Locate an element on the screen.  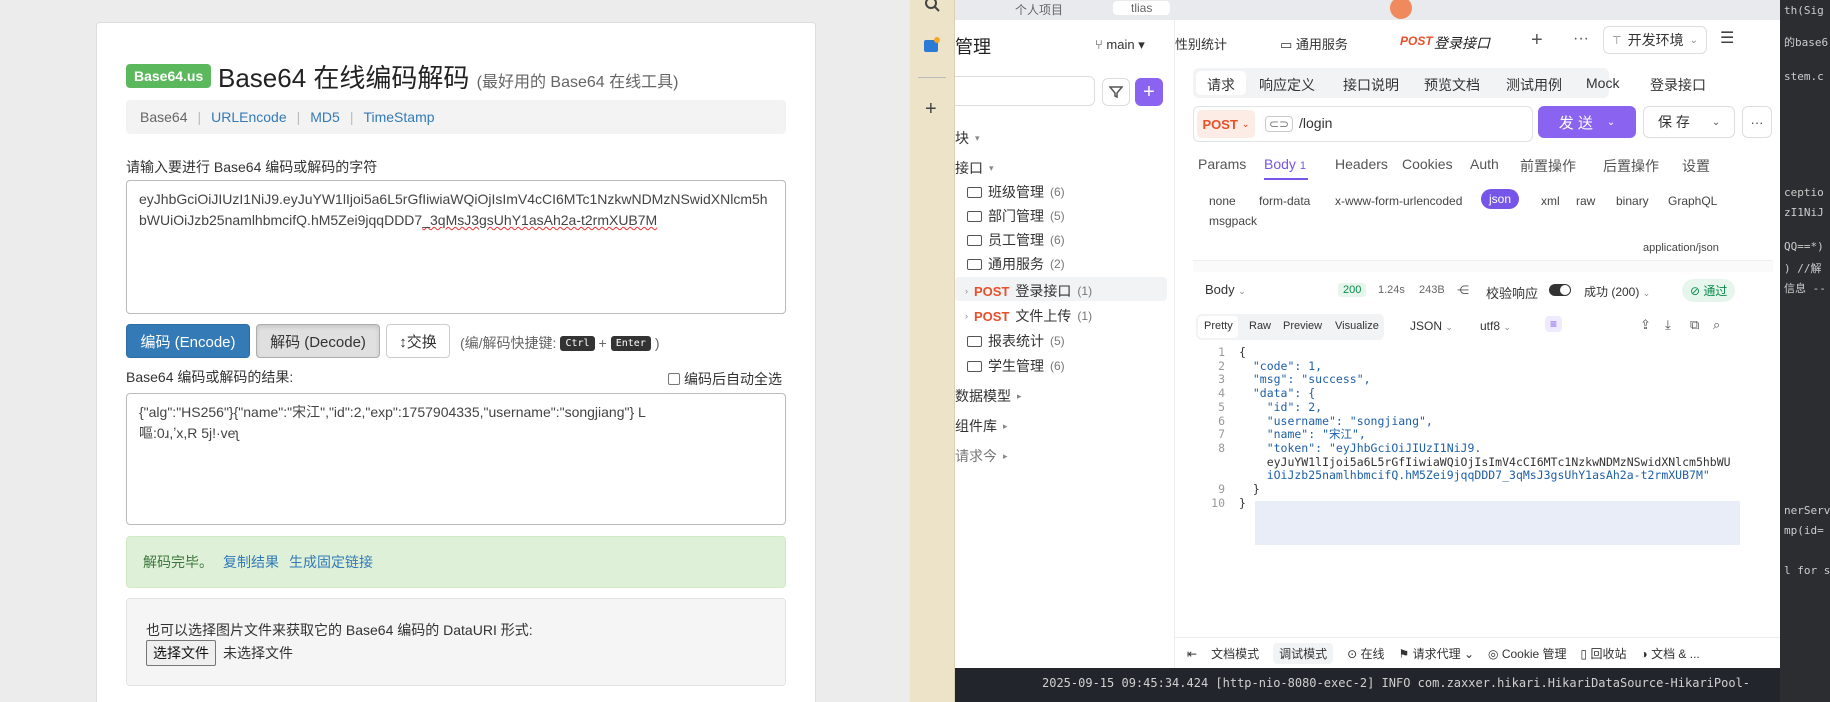
search-response-icon: ⌕ is located at coordinates (1716, 325).